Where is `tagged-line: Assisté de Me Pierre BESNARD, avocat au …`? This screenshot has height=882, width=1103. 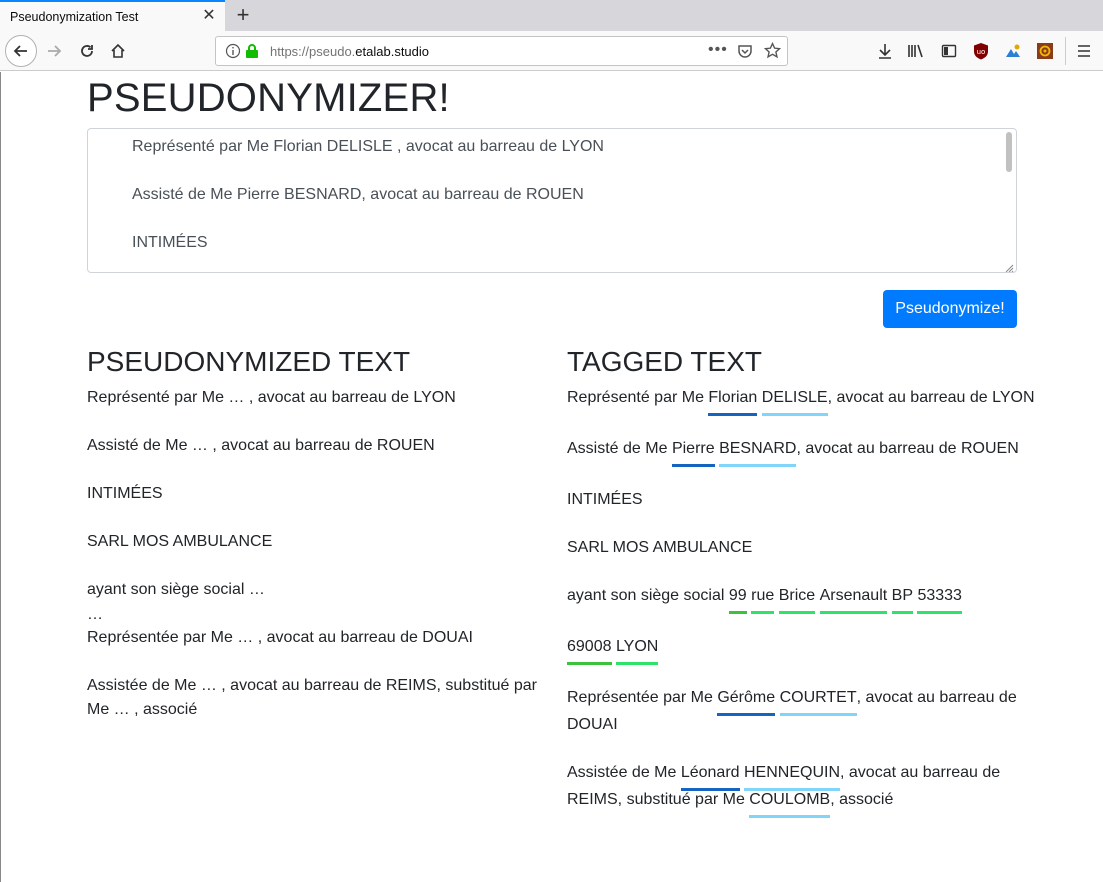 tagged-line: Assisté de Me Pierre BESNARD, avocat au … is located at coordinates (793, 452).